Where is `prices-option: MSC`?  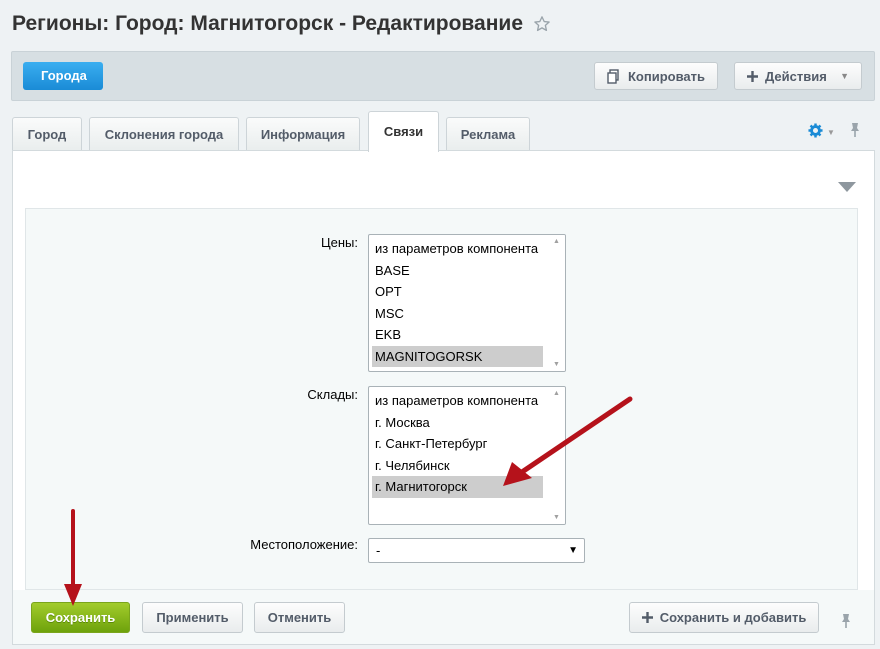 prices-option: MSC is located at coordinates (455, 314).